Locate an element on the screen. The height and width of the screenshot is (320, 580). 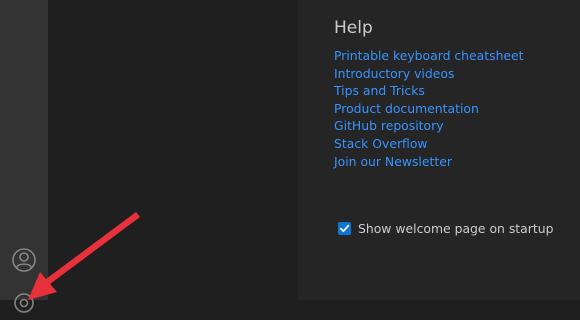
show-welcome-label: Show welcome page on startup is located at coordinates (456, 228).